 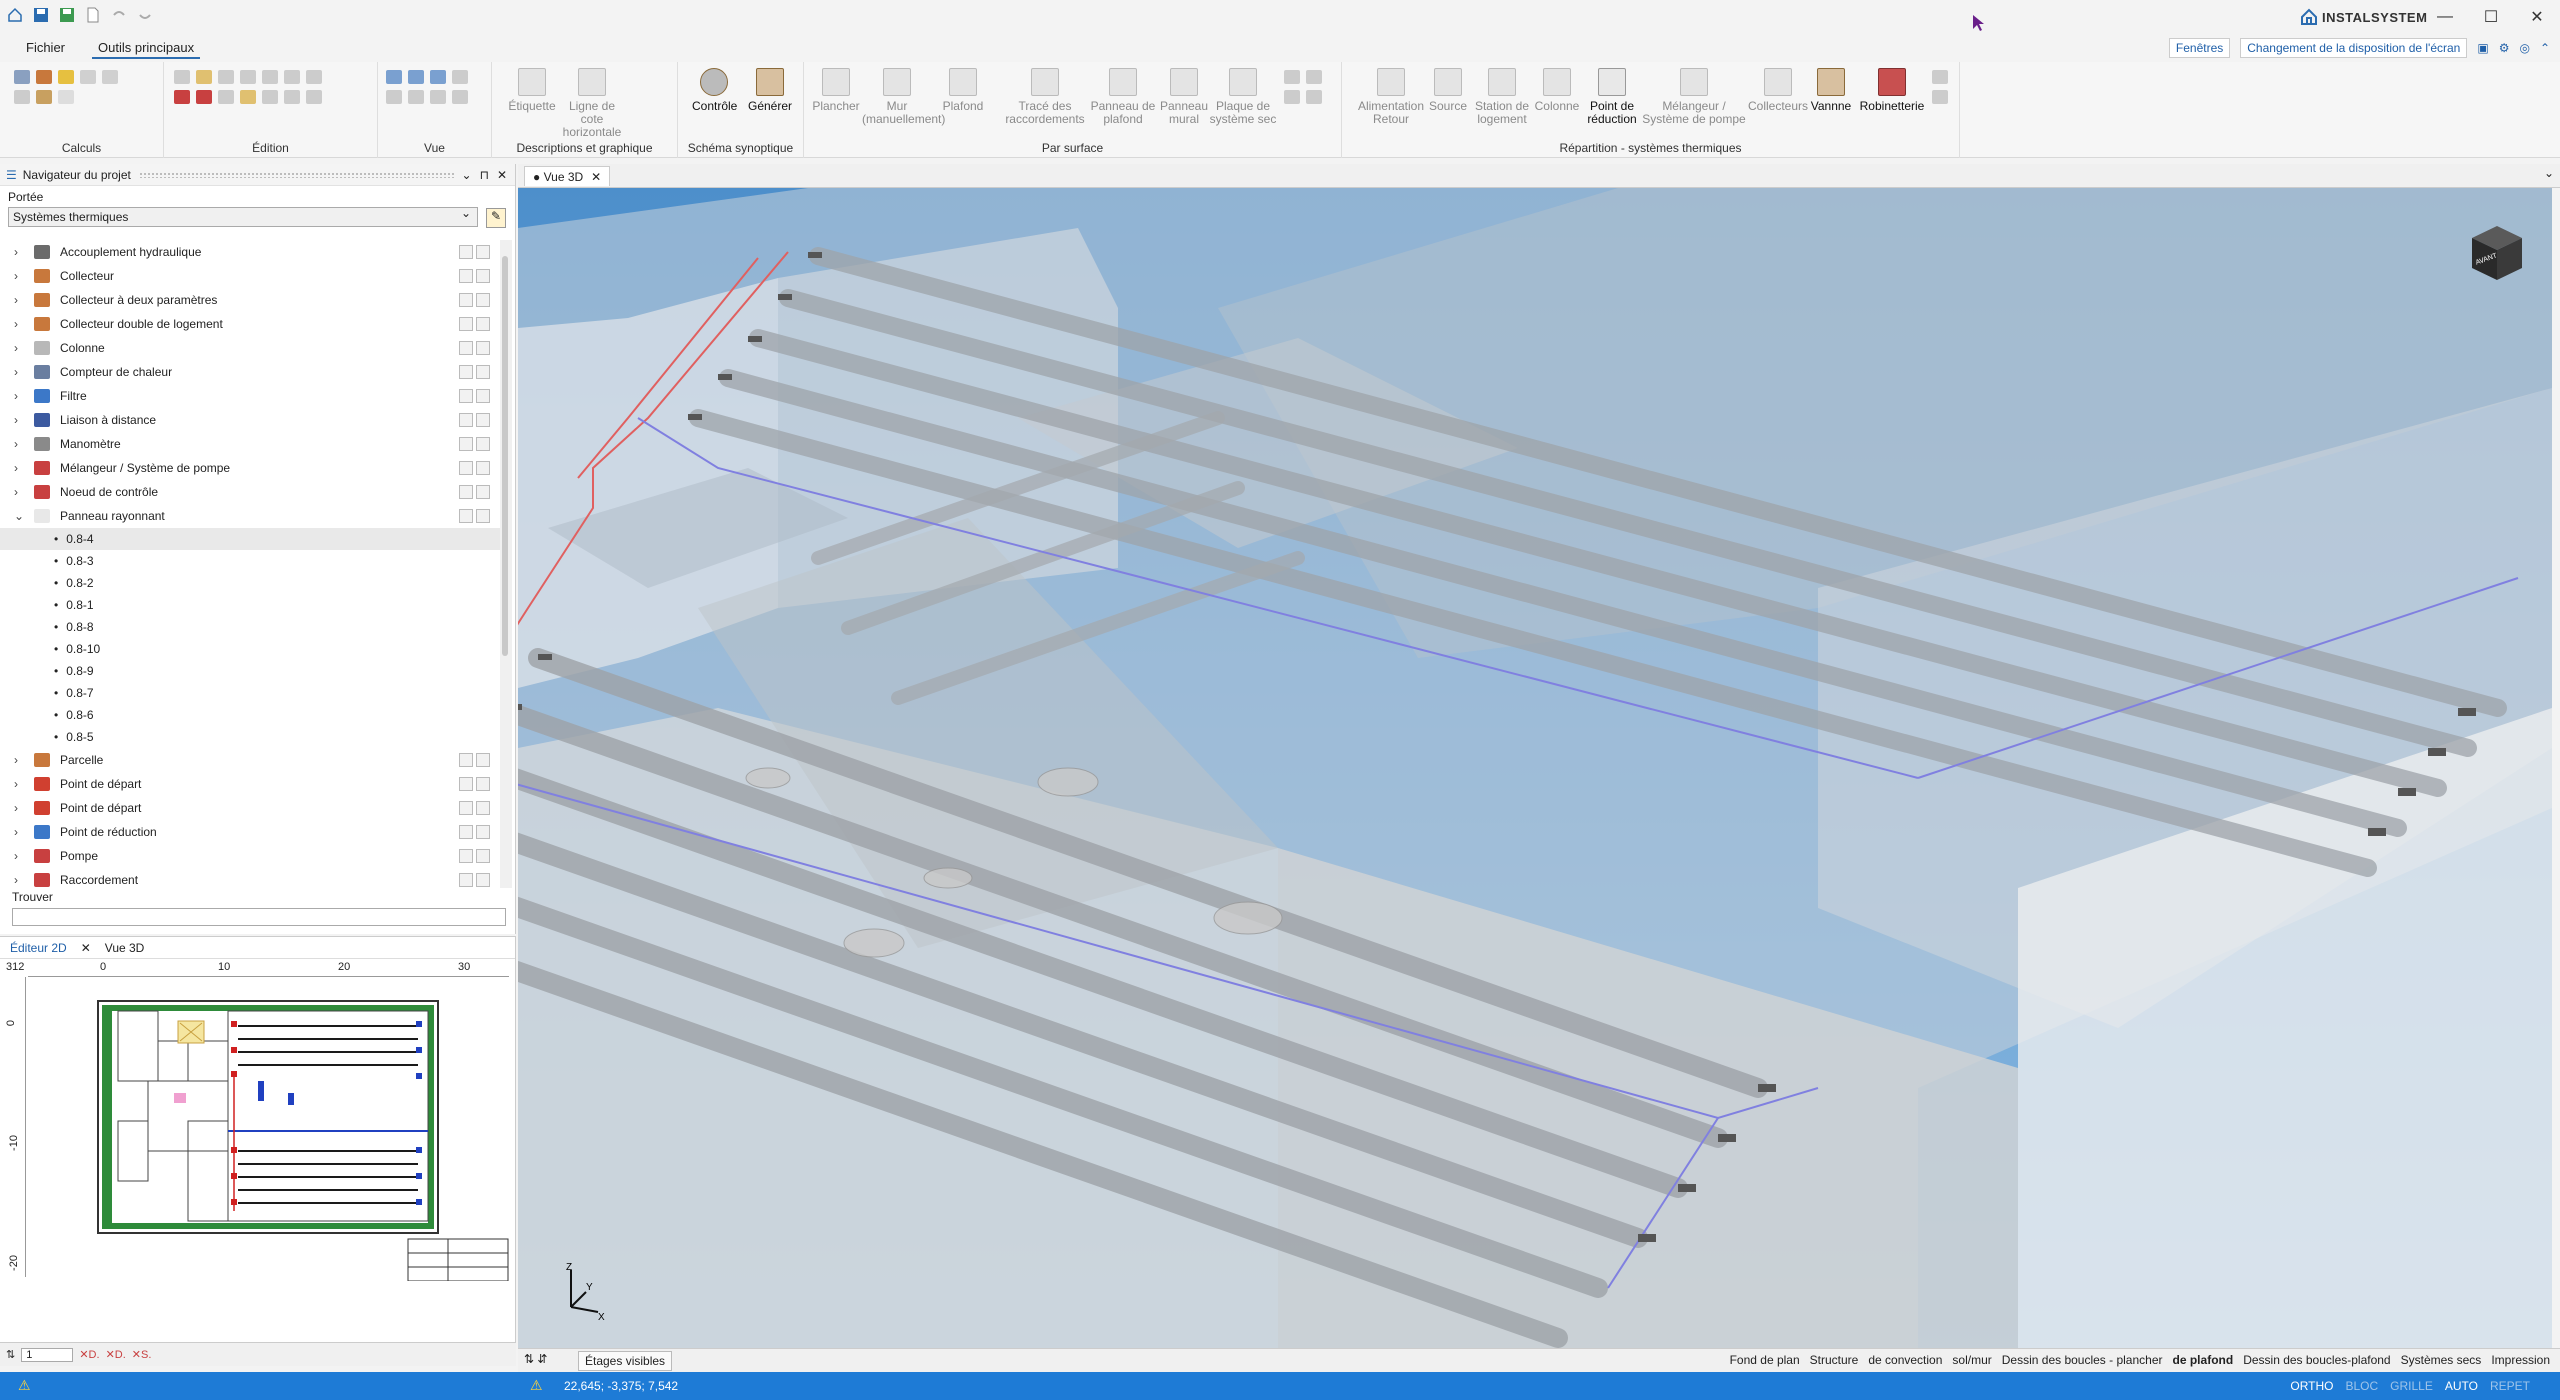 I want to click on help-icon: ◎, so click(x=2524, y=48).